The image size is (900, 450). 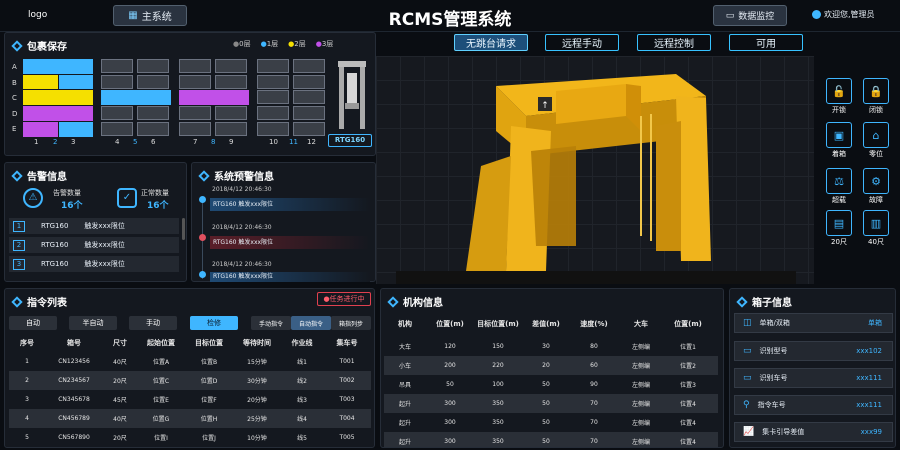 I want to click on box-info-item: ◫ 单箱/双箱 单箱, so click(x=813, y=323).